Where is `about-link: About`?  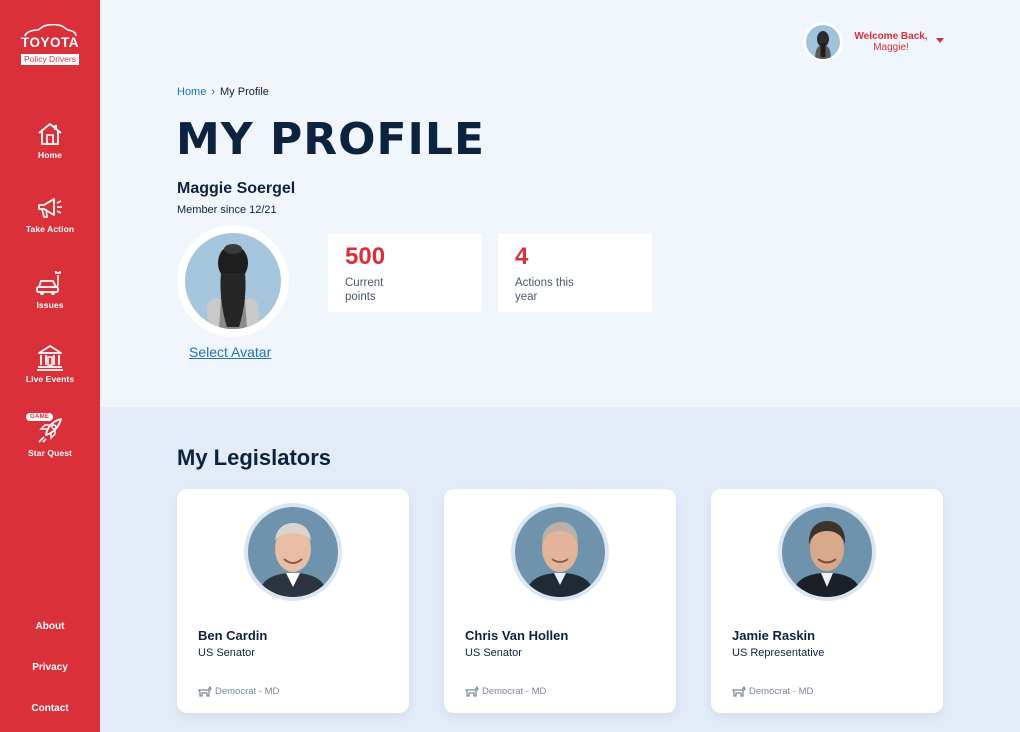
about-link: About is located at coordinates (50, 626).